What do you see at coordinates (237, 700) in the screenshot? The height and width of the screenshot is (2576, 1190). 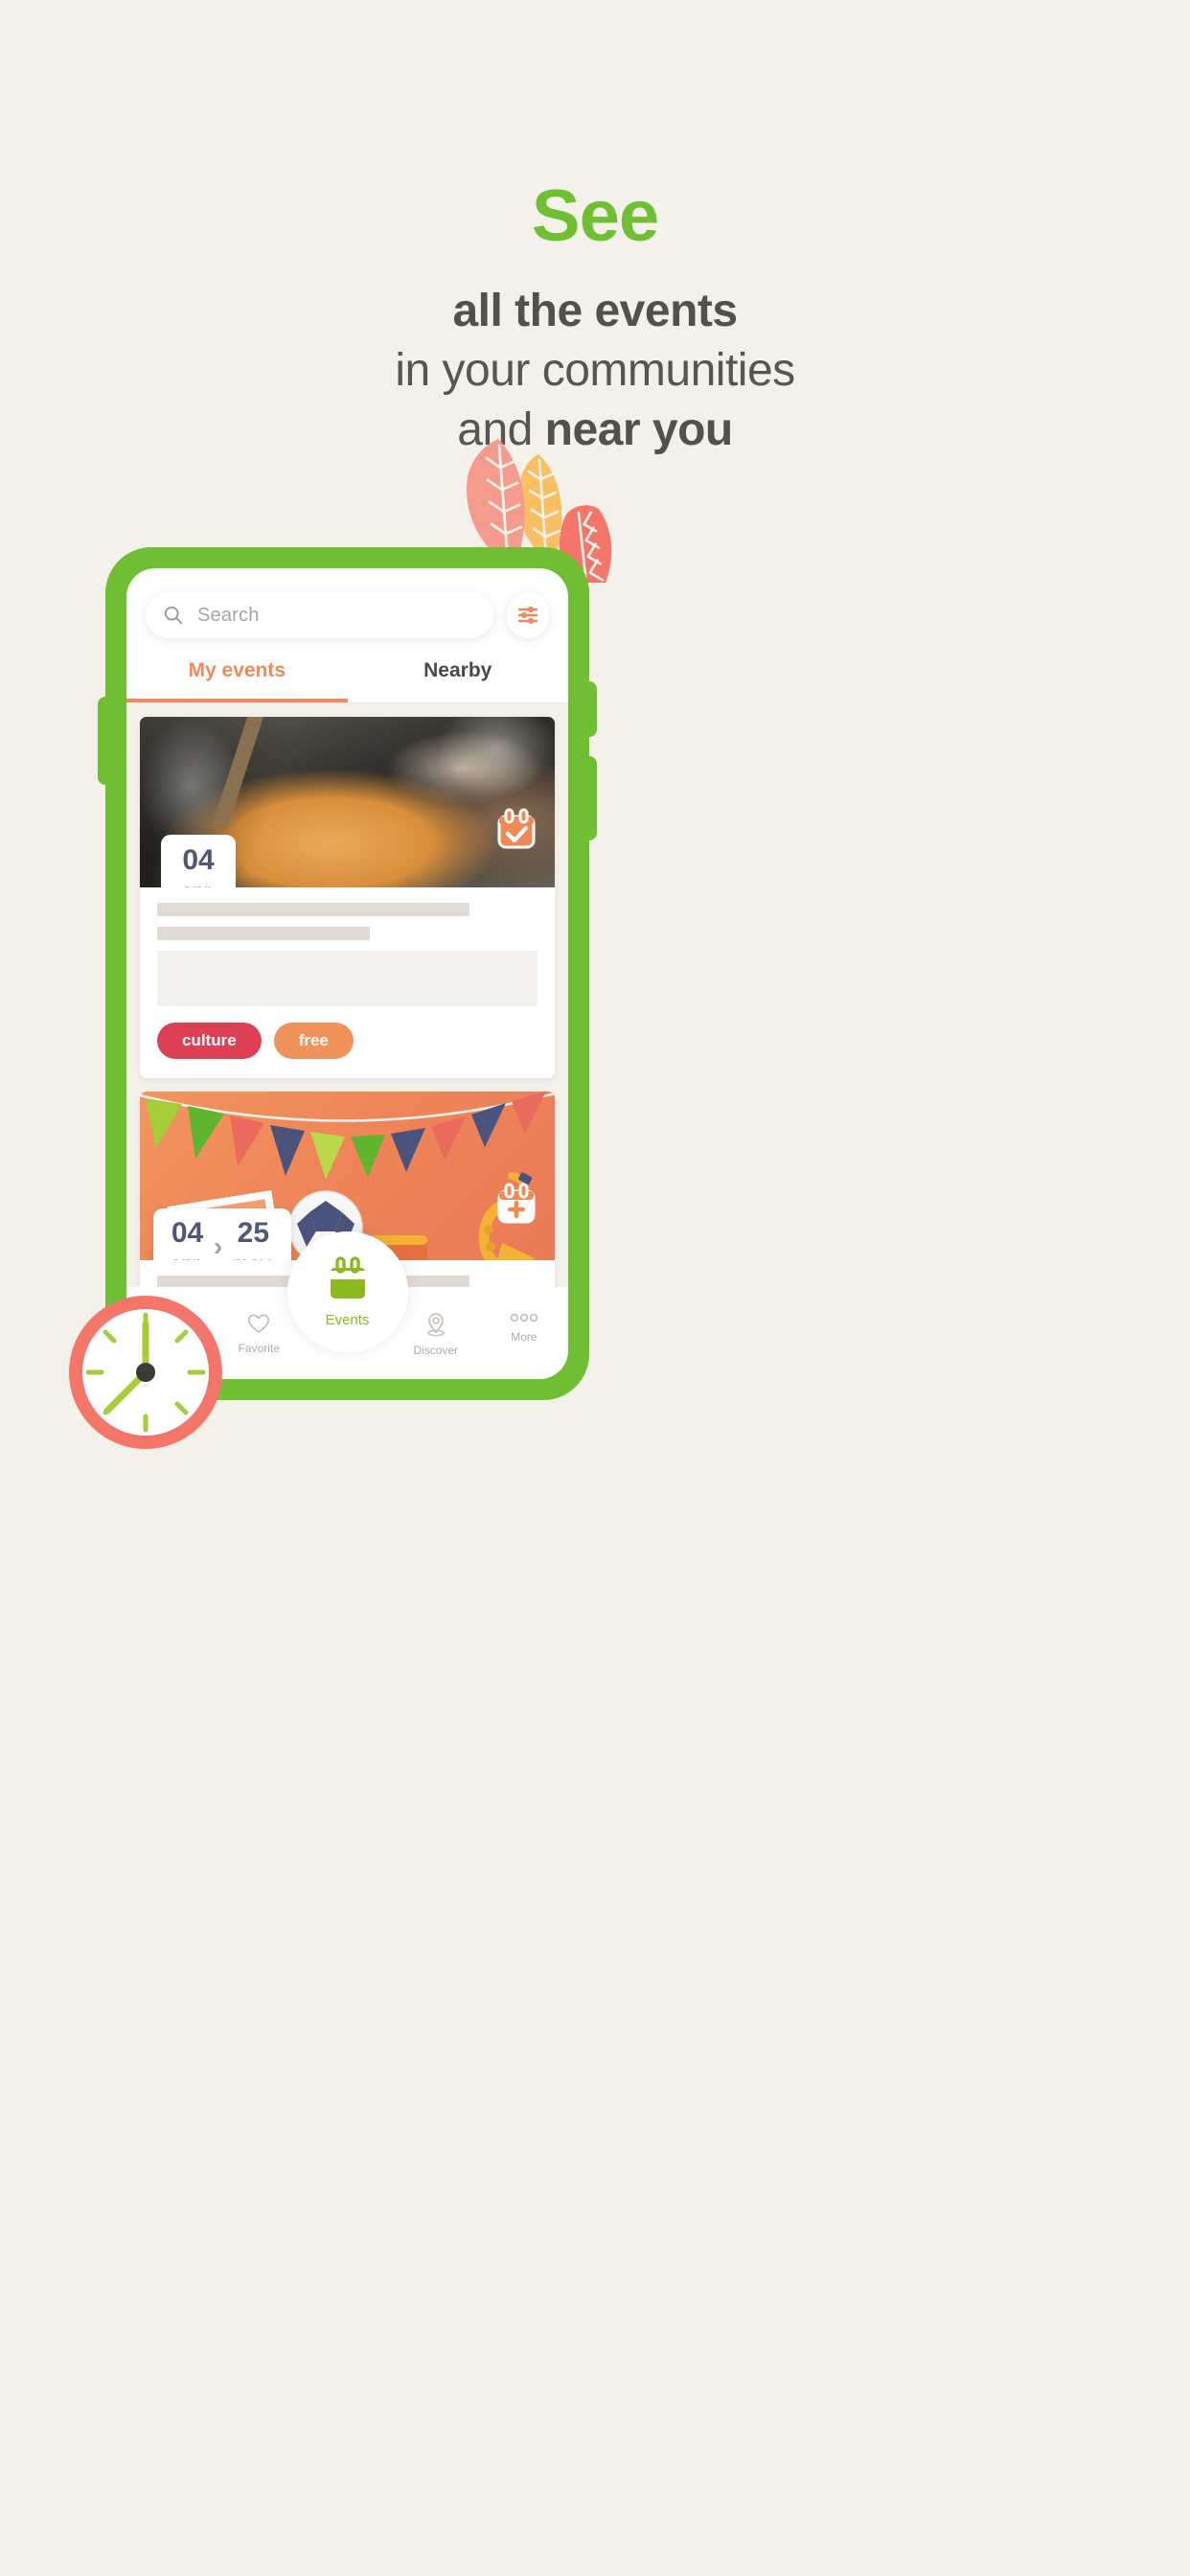 I see `tab-active-indicator` at bounding box center [237, 700].